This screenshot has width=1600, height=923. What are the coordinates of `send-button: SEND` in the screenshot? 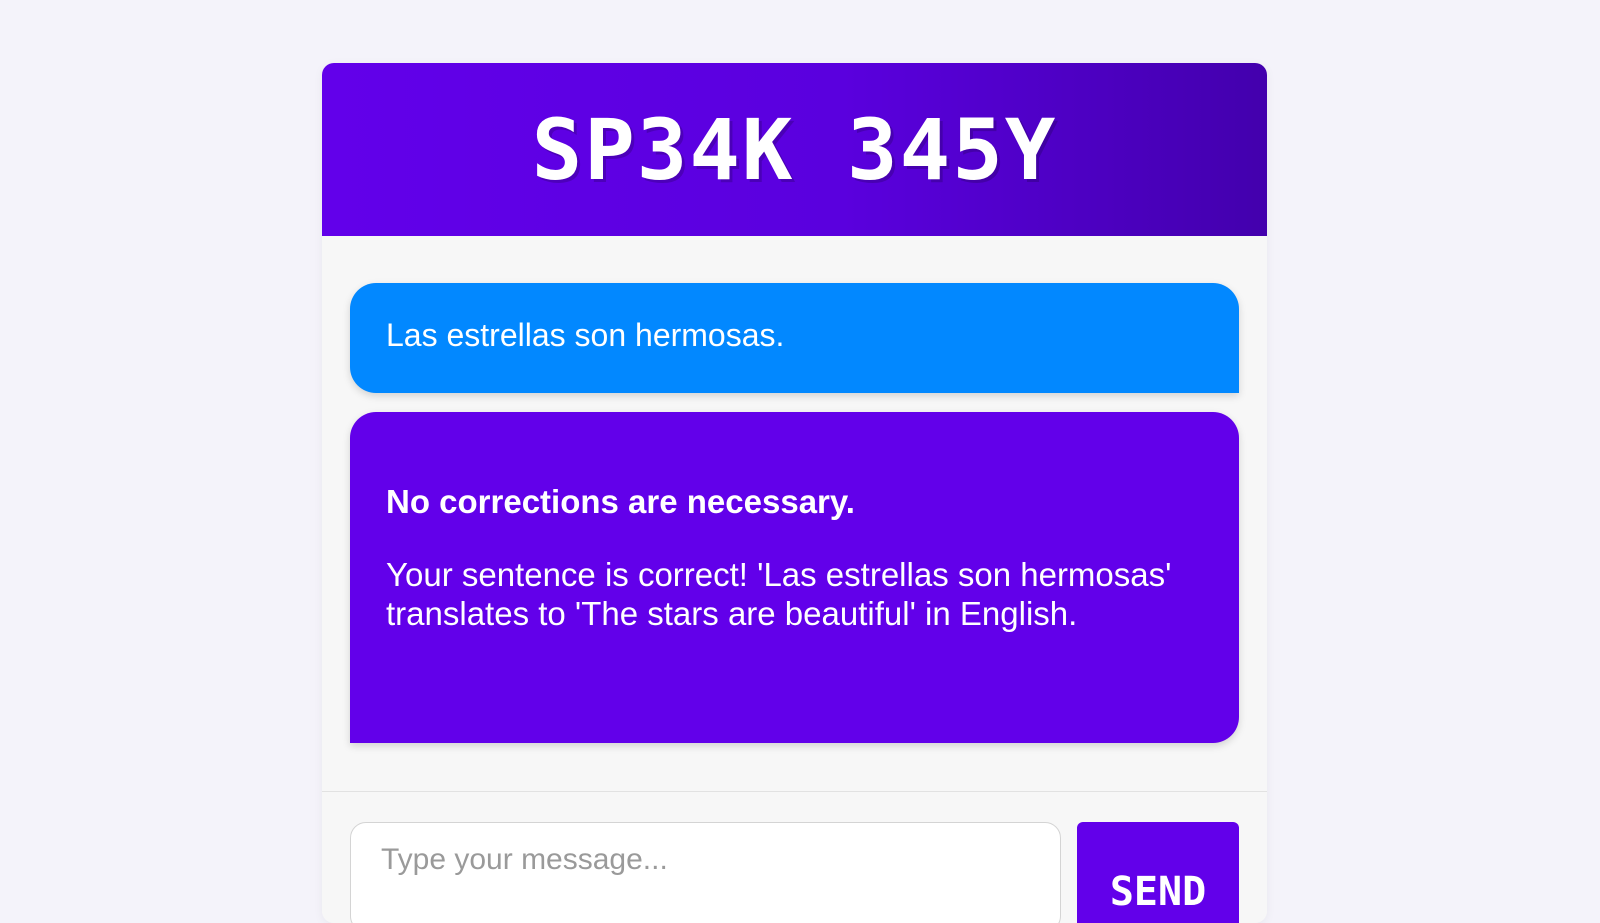 It's located at (1158, 872).